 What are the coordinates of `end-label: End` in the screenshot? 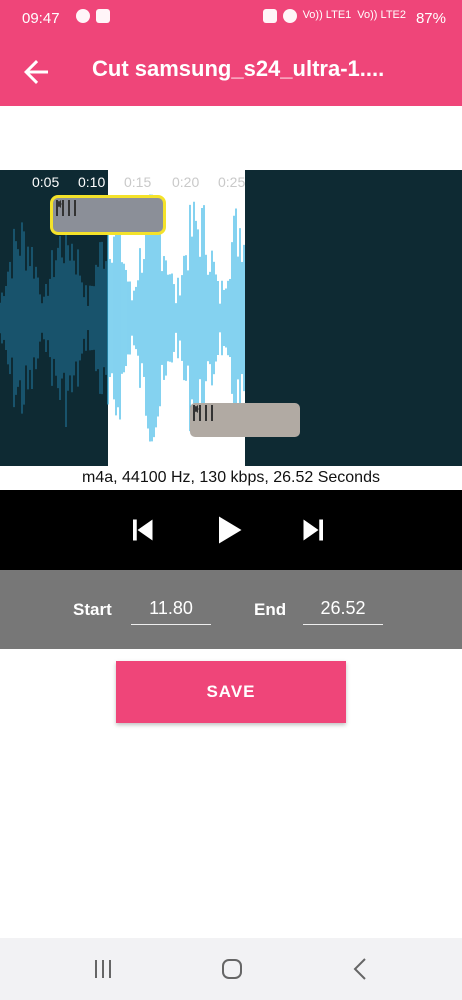 It's located at (270, 609).